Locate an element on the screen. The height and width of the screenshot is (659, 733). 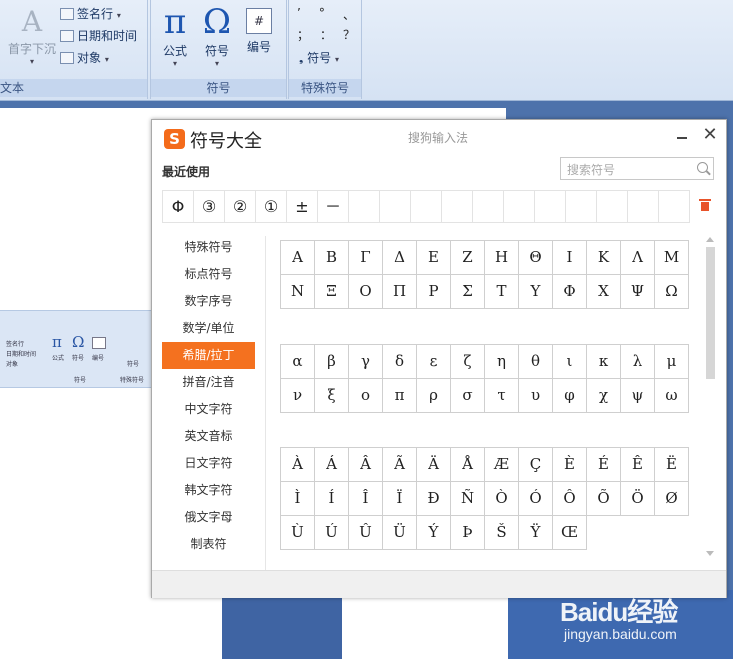
category-item: 拼音/注音 is located at coordinates (208, 382).